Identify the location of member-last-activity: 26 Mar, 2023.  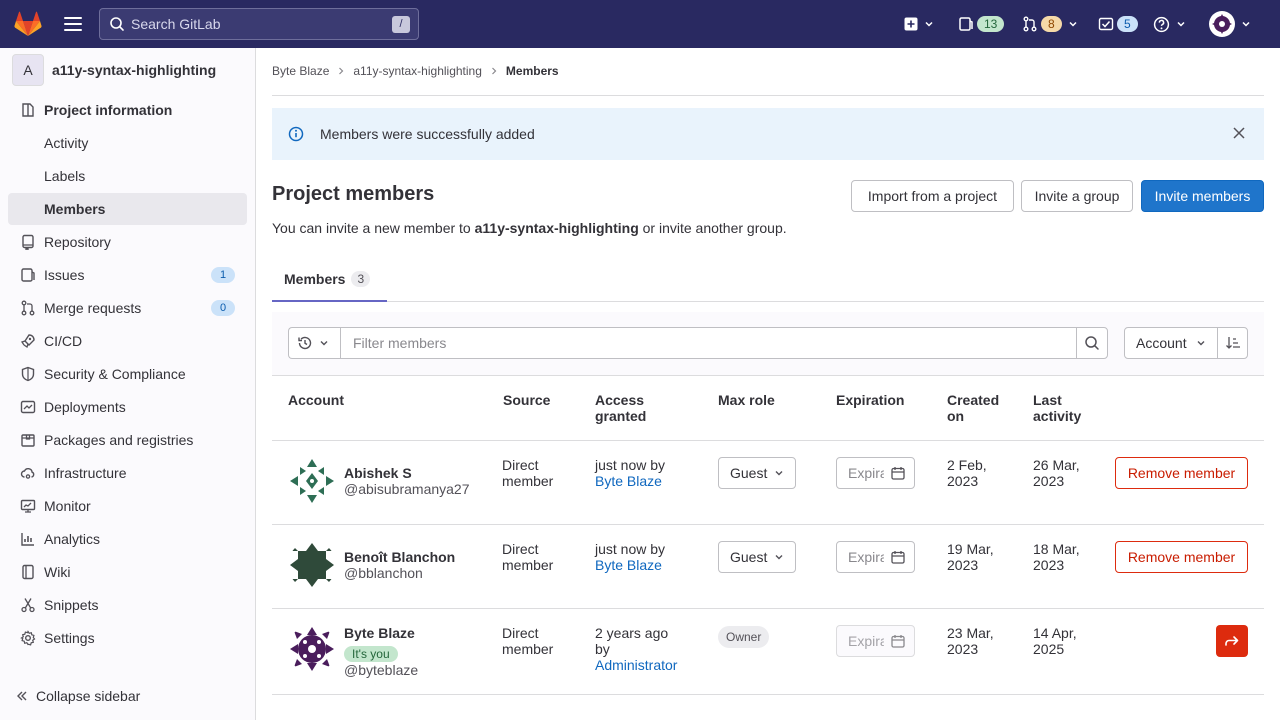
(1056, 473).